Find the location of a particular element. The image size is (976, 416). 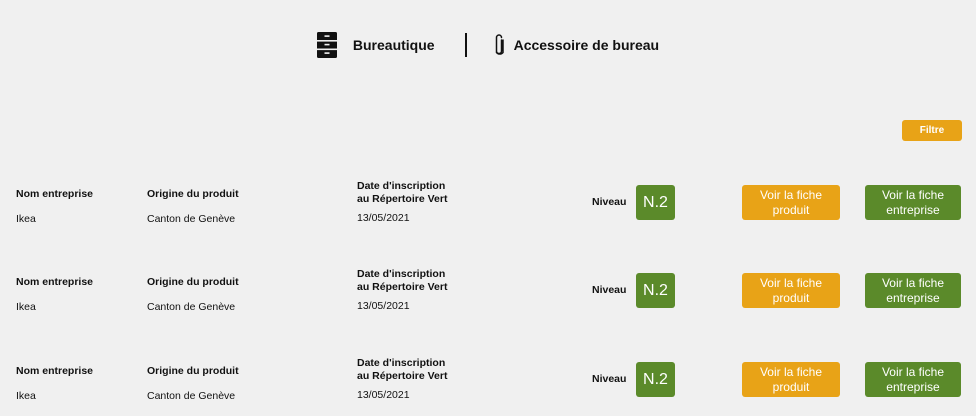

filing-cabinet-icon is located at coordinates (326, 45).